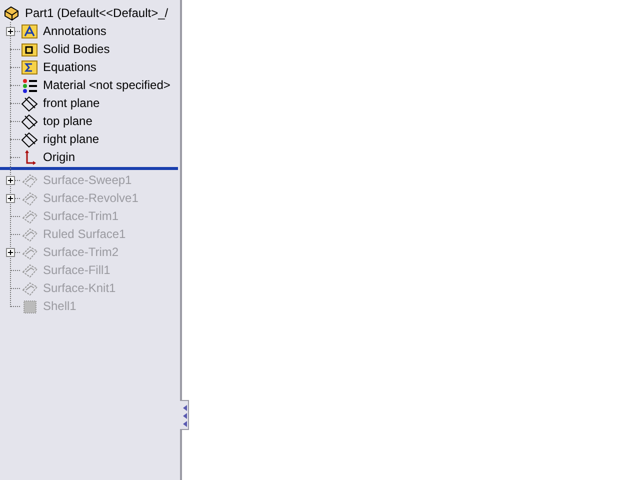 This screenshot has height=480, width=640. Describe the element at coordinates (67, 121) in the screenshot. I see `tree-item: top plane` at that location.